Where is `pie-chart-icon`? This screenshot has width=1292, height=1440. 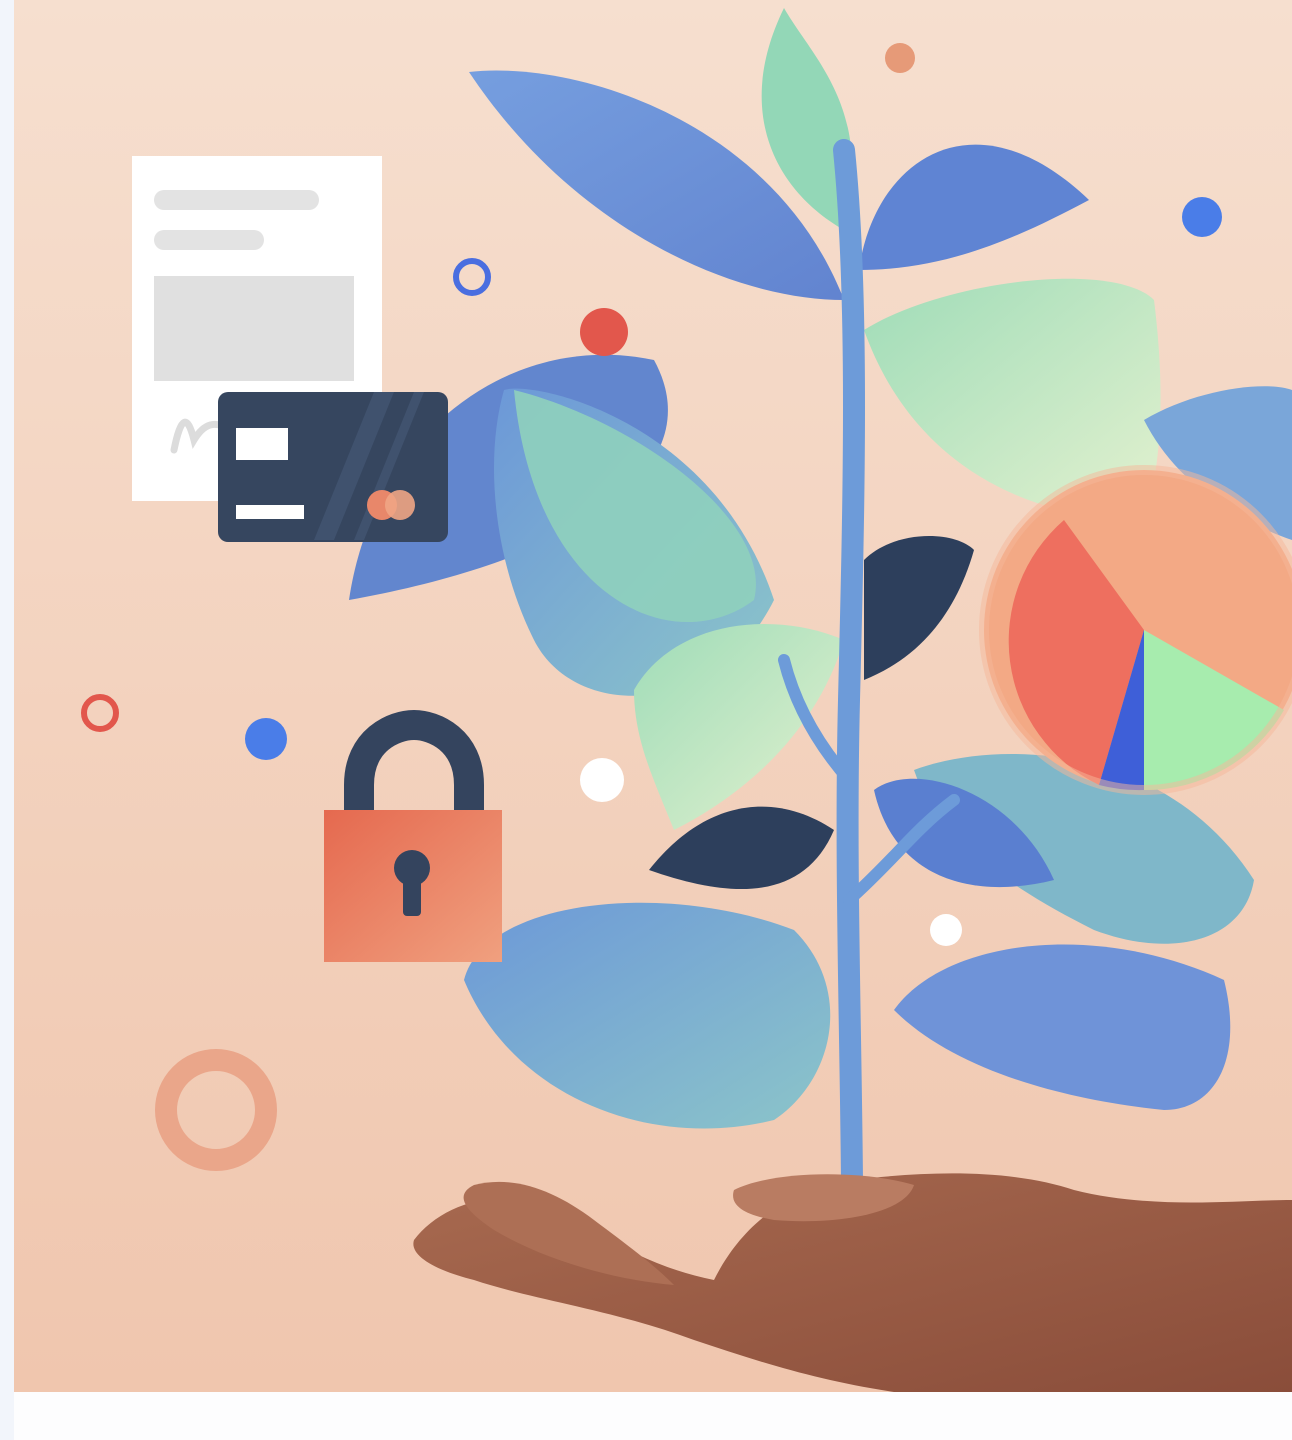 pie-chart-icon is located at coordinates (1135, 630).